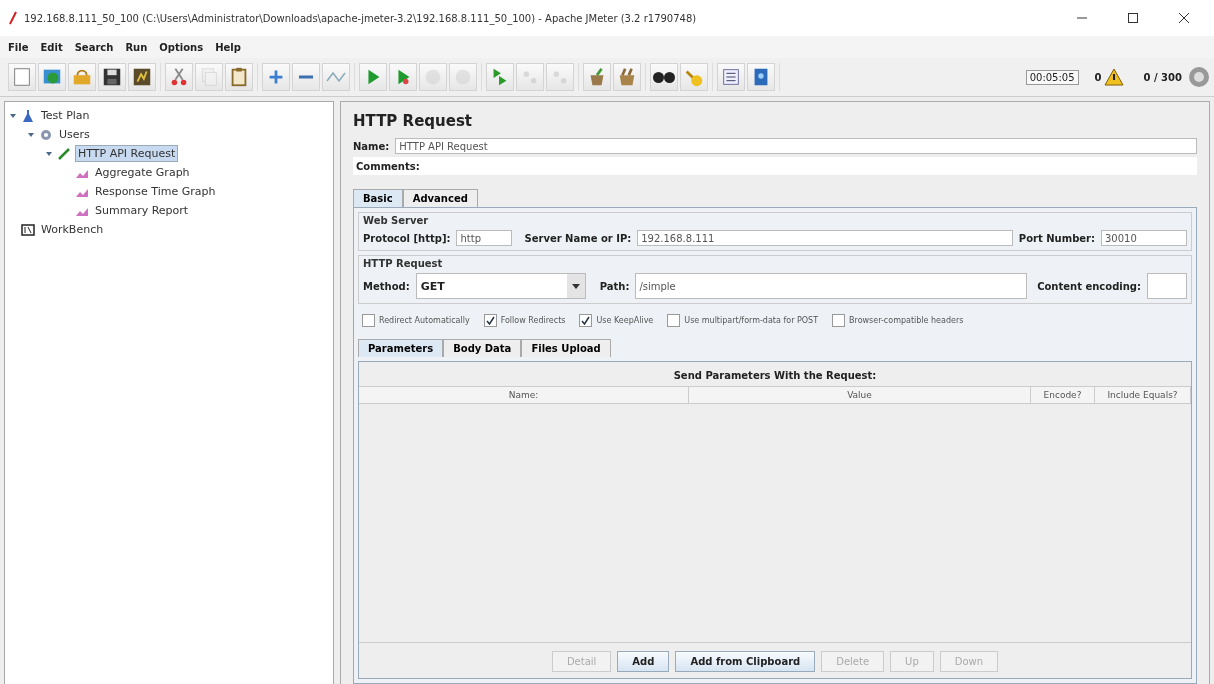 The height and width of the screenshot is (684, 1214). What do you see at coordinates (378, 198) in the screenshot?
I see `tab: Basic` at bounding box center [378, 198].